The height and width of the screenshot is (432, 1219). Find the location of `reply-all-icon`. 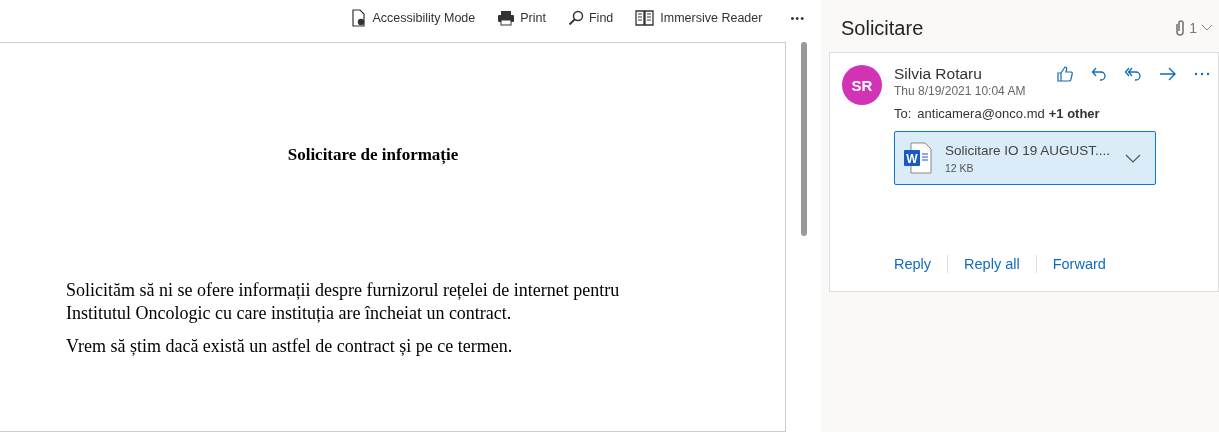

reply-all-icon is located at coordinates (1133, 74).